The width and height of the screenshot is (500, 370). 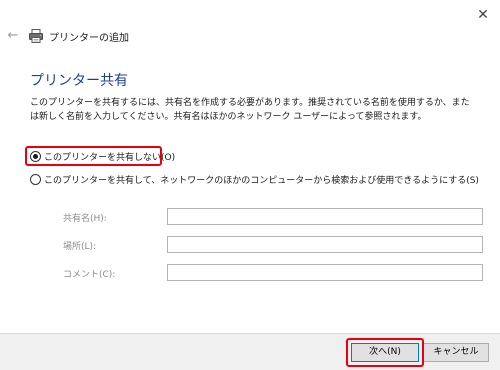 I want to click on radio-button-unchecked, so click(x=35, y=179).